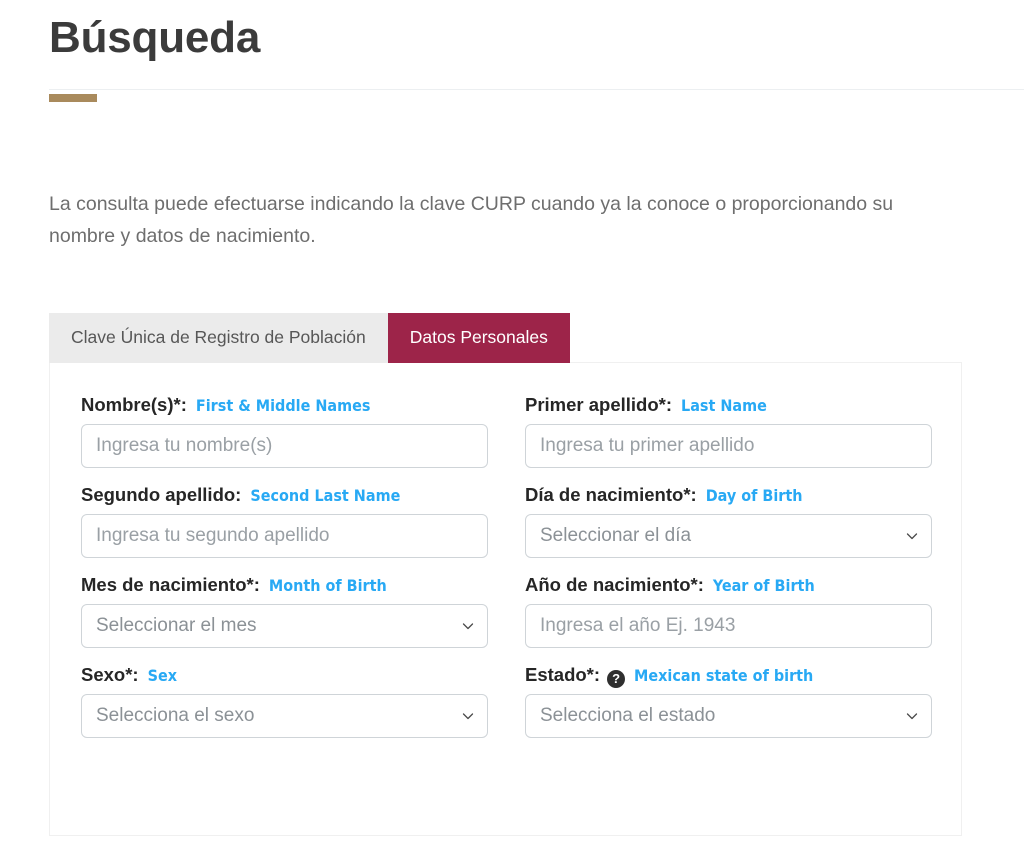 This screenshot has width=1024, height=868. What do you see at coordinates (536, 56) in the screenshot?
I see `page-header: Búsqueda` at bounding box center [536, 56].